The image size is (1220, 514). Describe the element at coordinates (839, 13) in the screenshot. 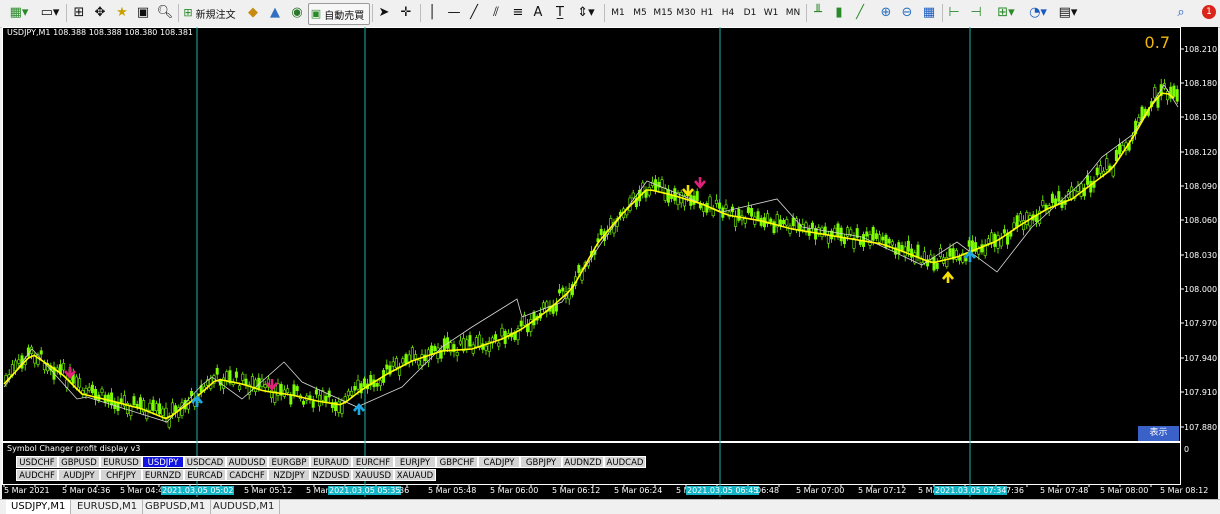

I see `candlestick-icon: ▮` at that location.